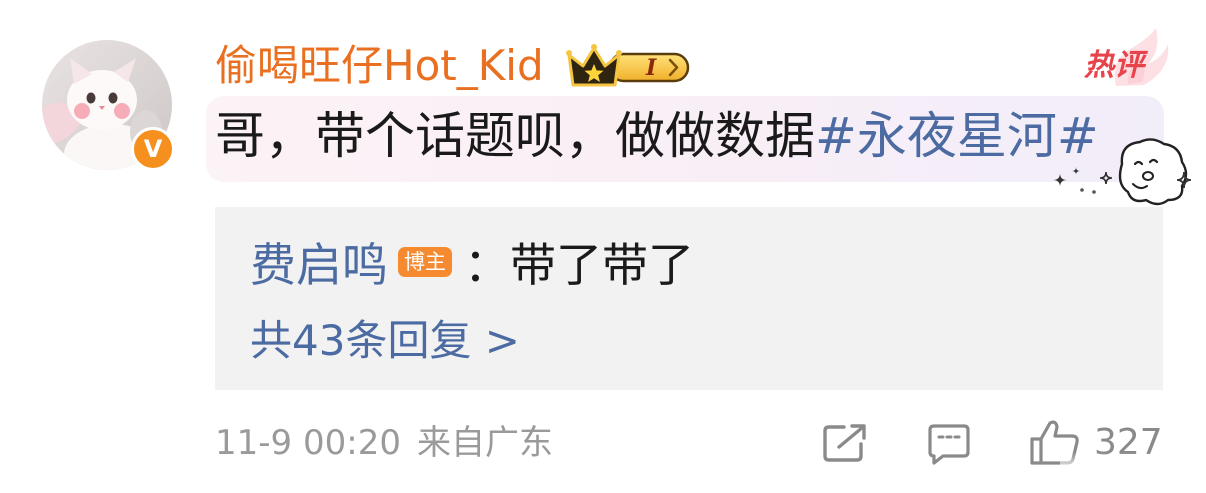 Image resolution: width=1206 pixels, height=493 pixels. I want to click on level-label: I, so click(651, 68).